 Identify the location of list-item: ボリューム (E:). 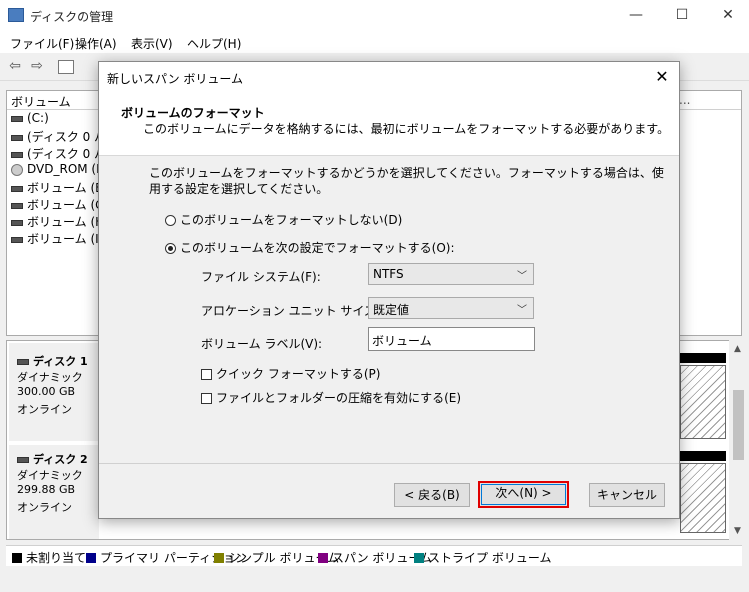
(61, 187).